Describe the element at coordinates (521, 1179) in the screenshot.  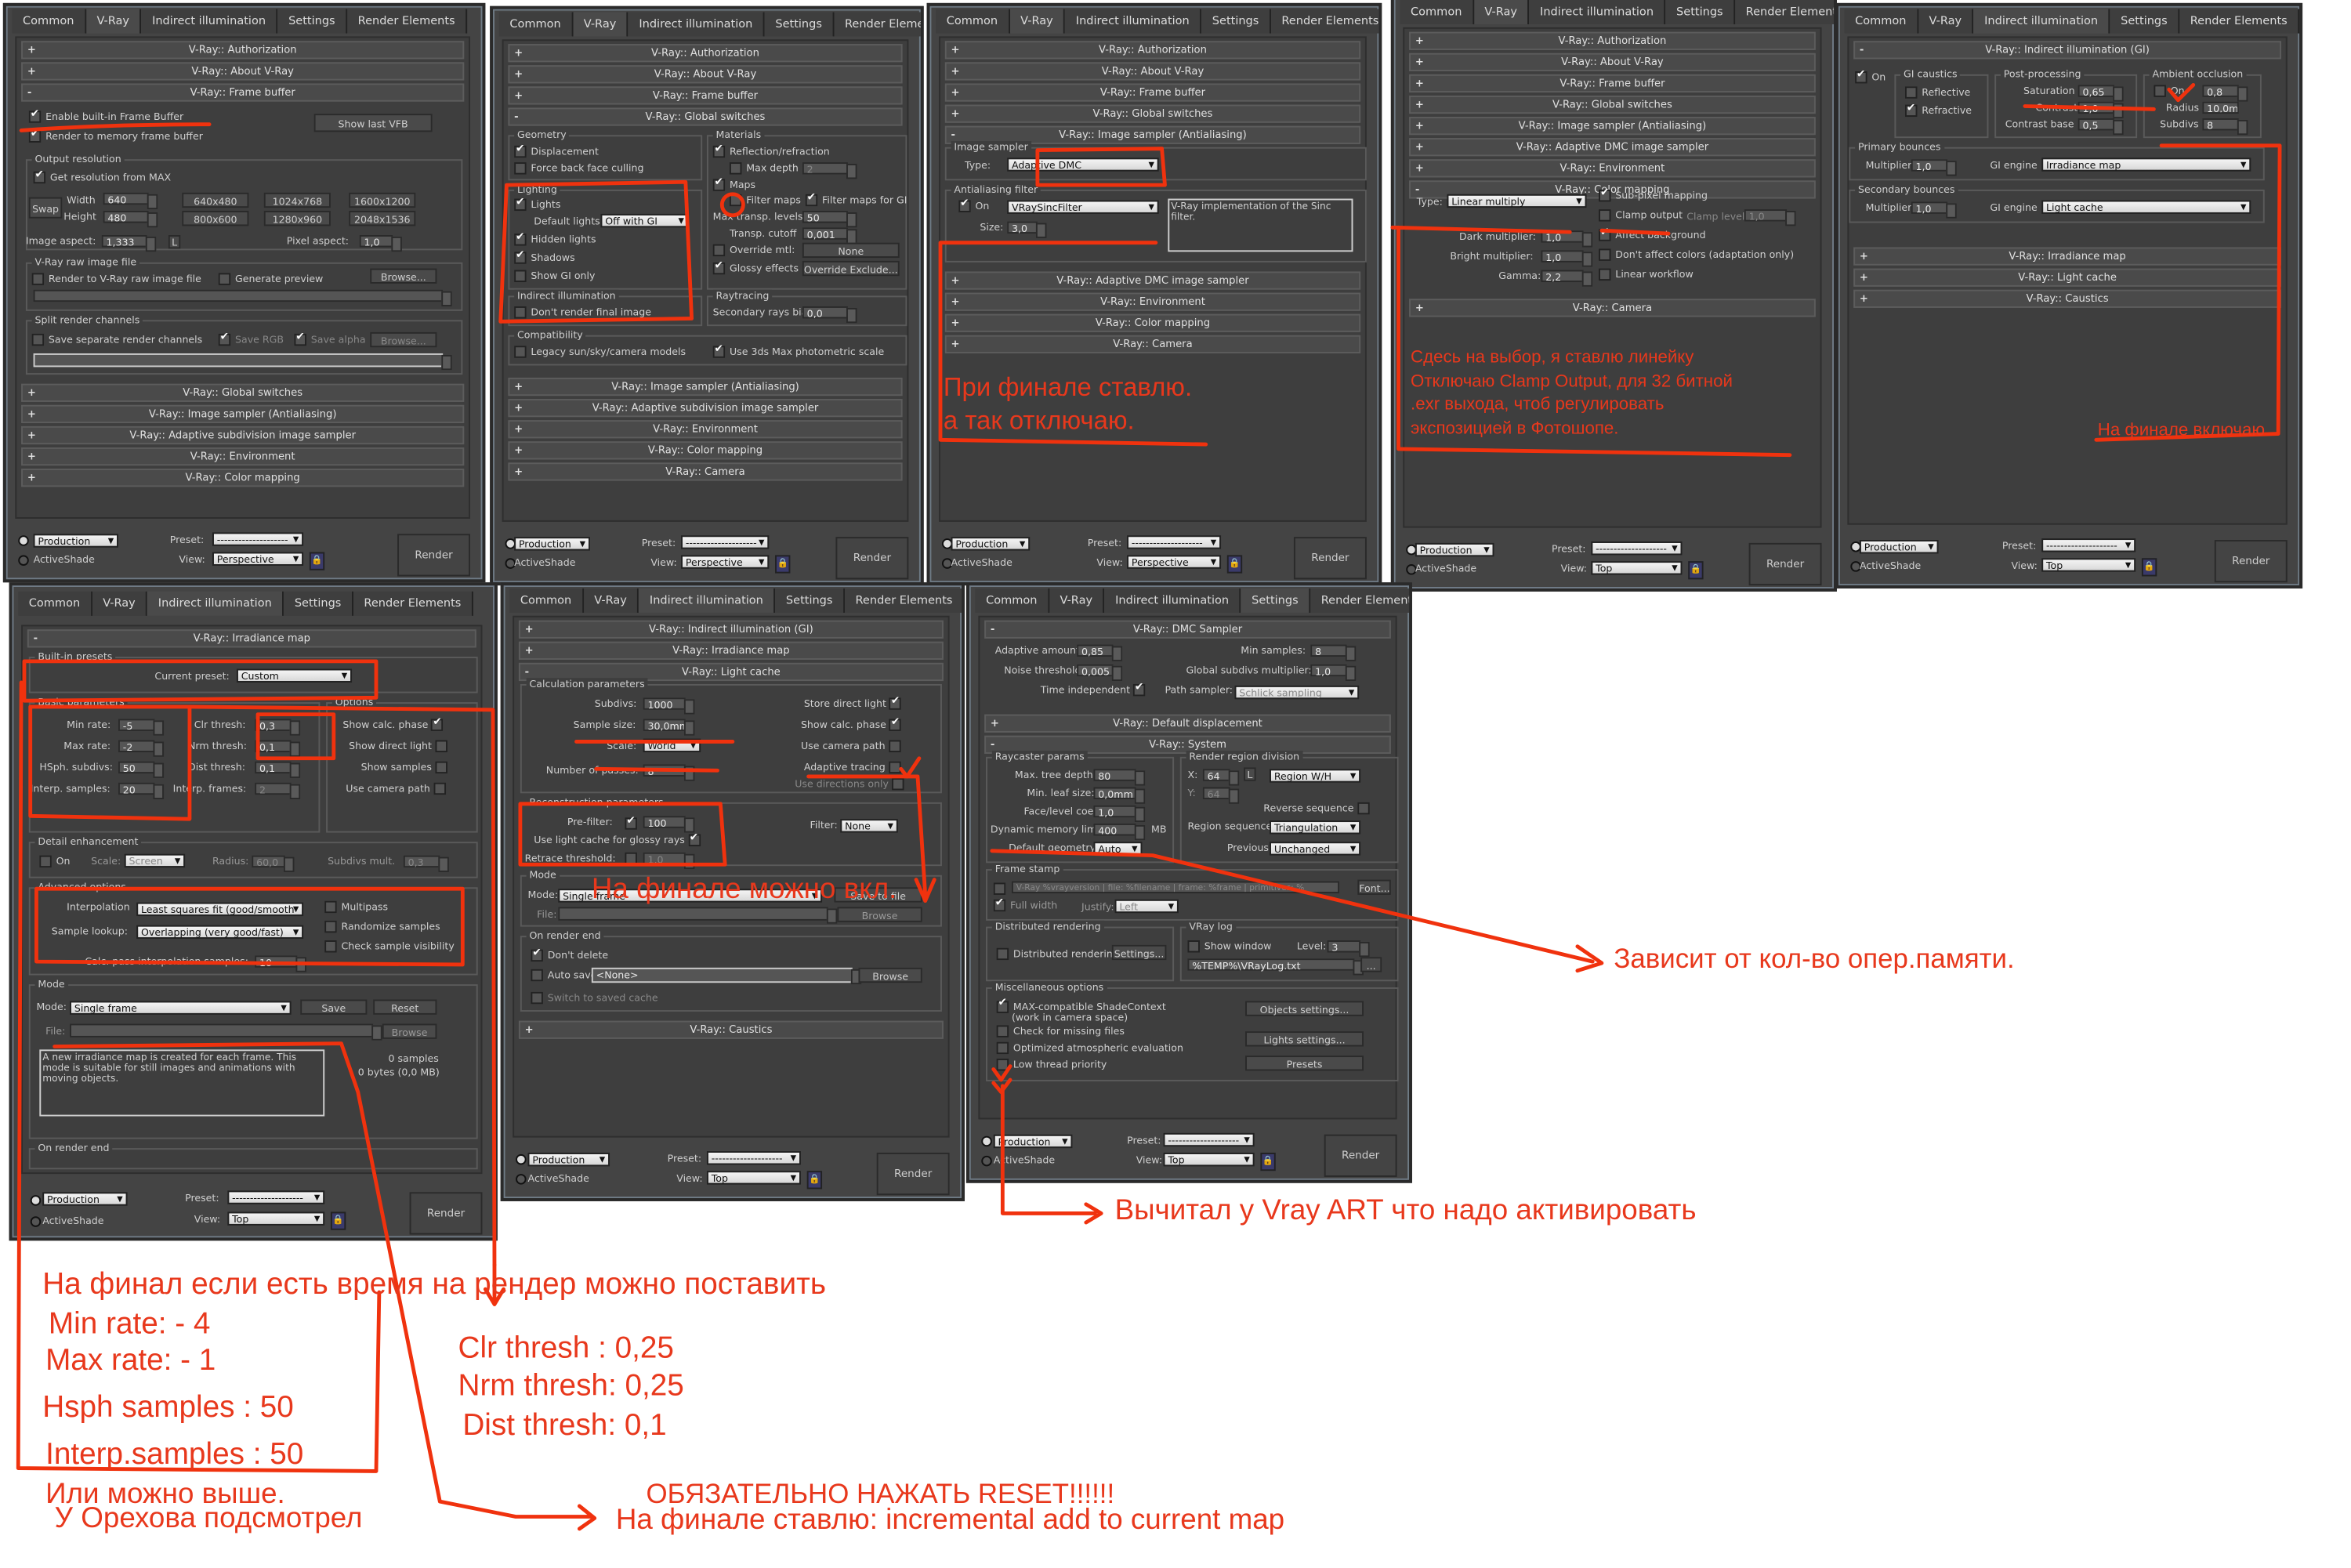
I see `activeshade-radio` at that location.